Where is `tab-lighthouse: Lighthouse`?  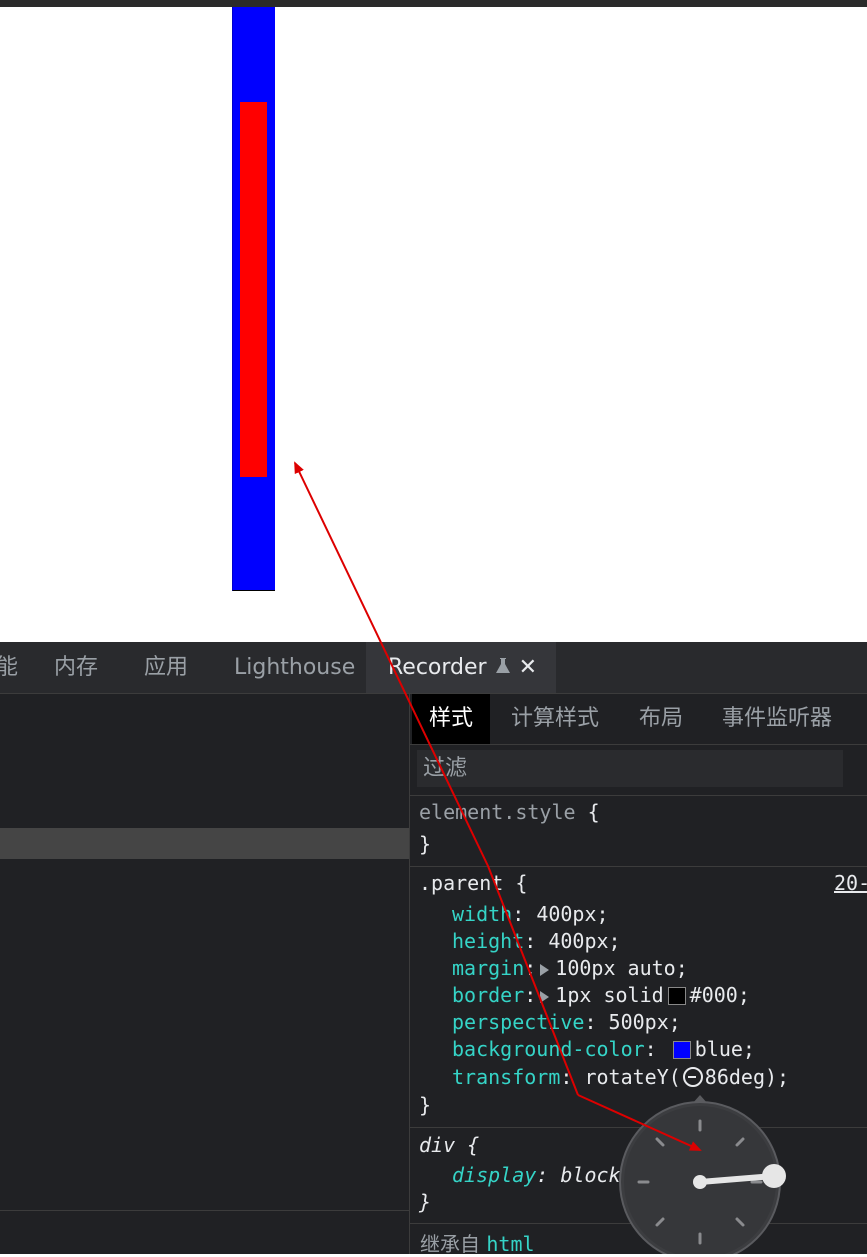
tab-lighthouse: Lighthouse is located at coordinates (294, 667).